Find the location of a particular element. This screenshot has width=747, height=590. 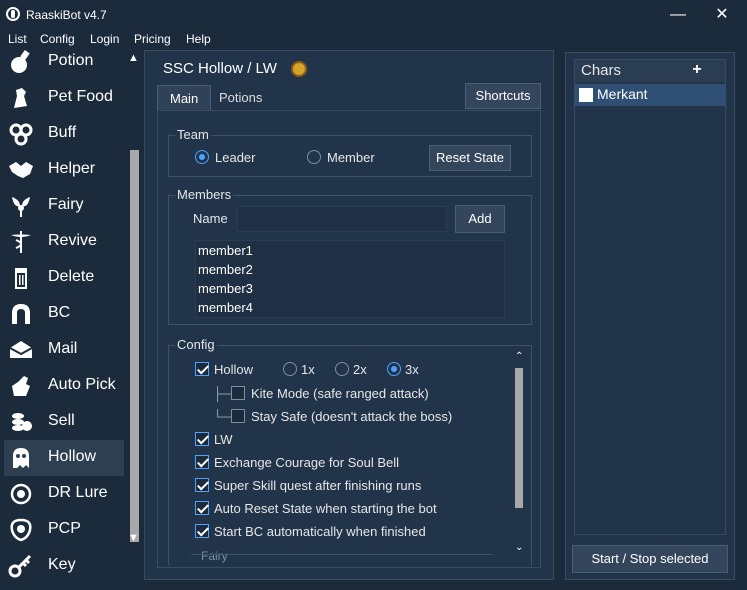

sidebar-item-fairy: Fairy is located at coordinates (64, 206).